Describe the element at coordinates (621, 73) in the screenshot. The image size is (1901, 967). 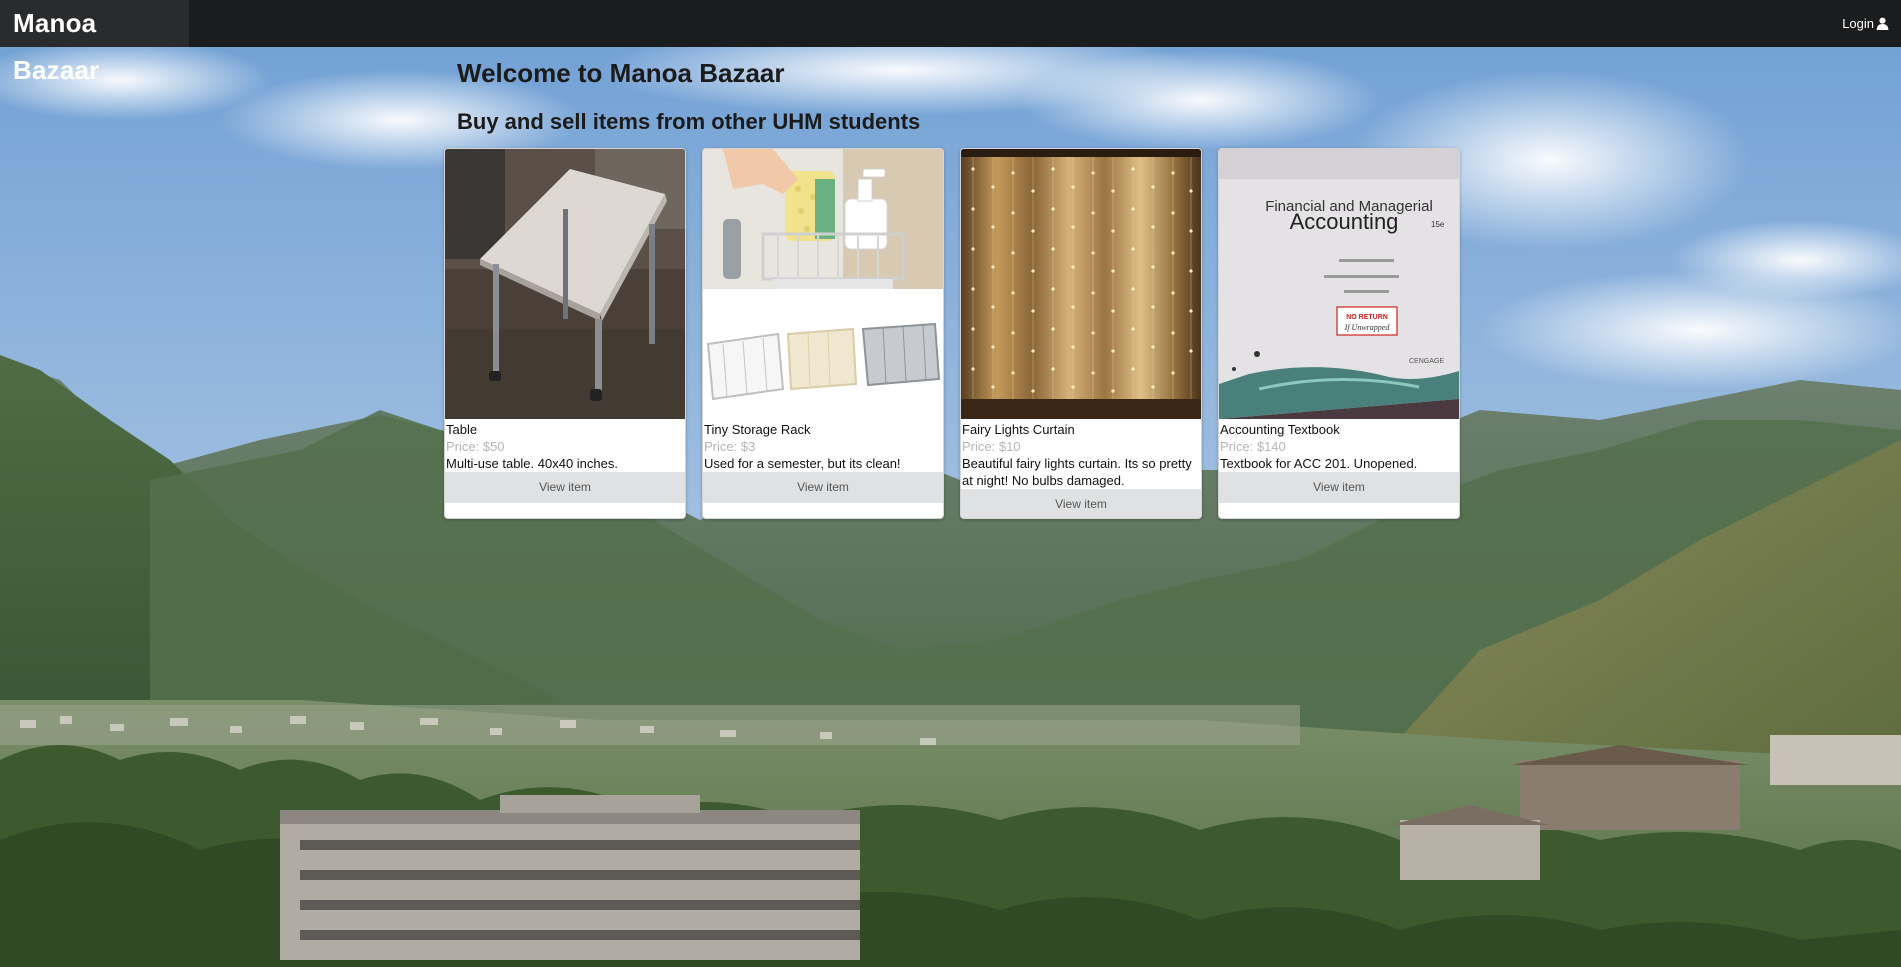
I see `page-title: Welcome to Manoa Bazaar` at that location.